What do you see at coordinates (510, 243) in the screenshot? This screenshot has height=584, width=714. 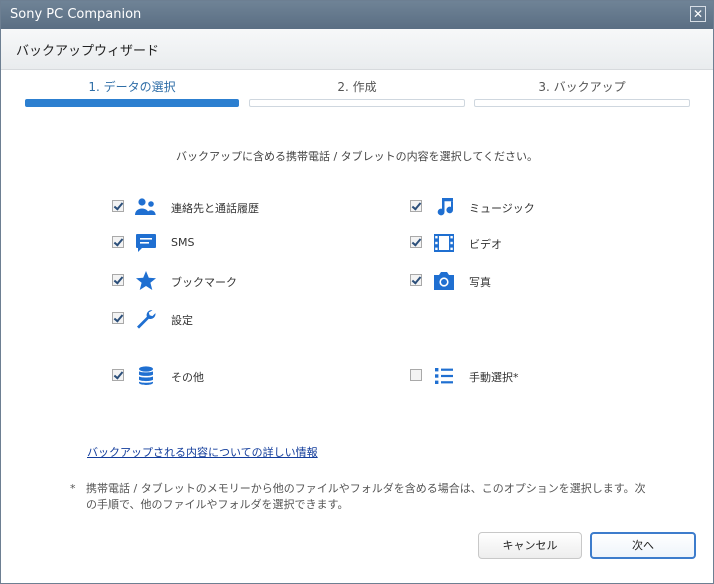 I see `option-video: ビデオ` at bounding box center [510, 243].